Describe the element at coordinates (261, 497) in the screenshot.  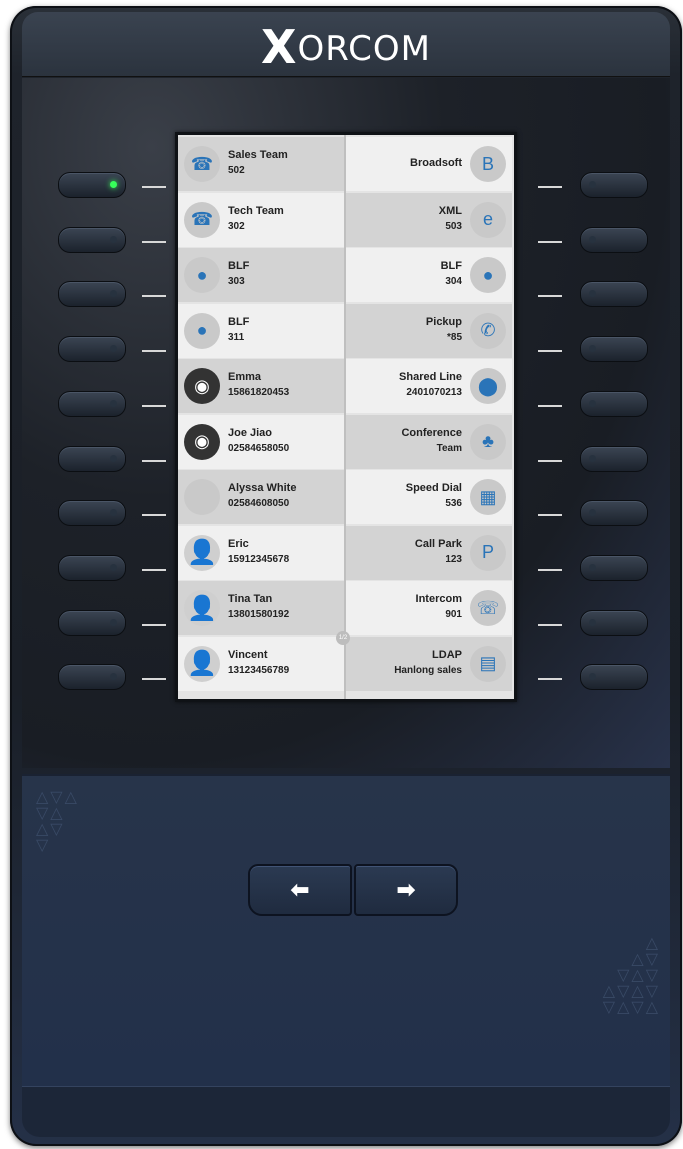
I see `dsskey-left: Alyssa White 02584608050` at that location.